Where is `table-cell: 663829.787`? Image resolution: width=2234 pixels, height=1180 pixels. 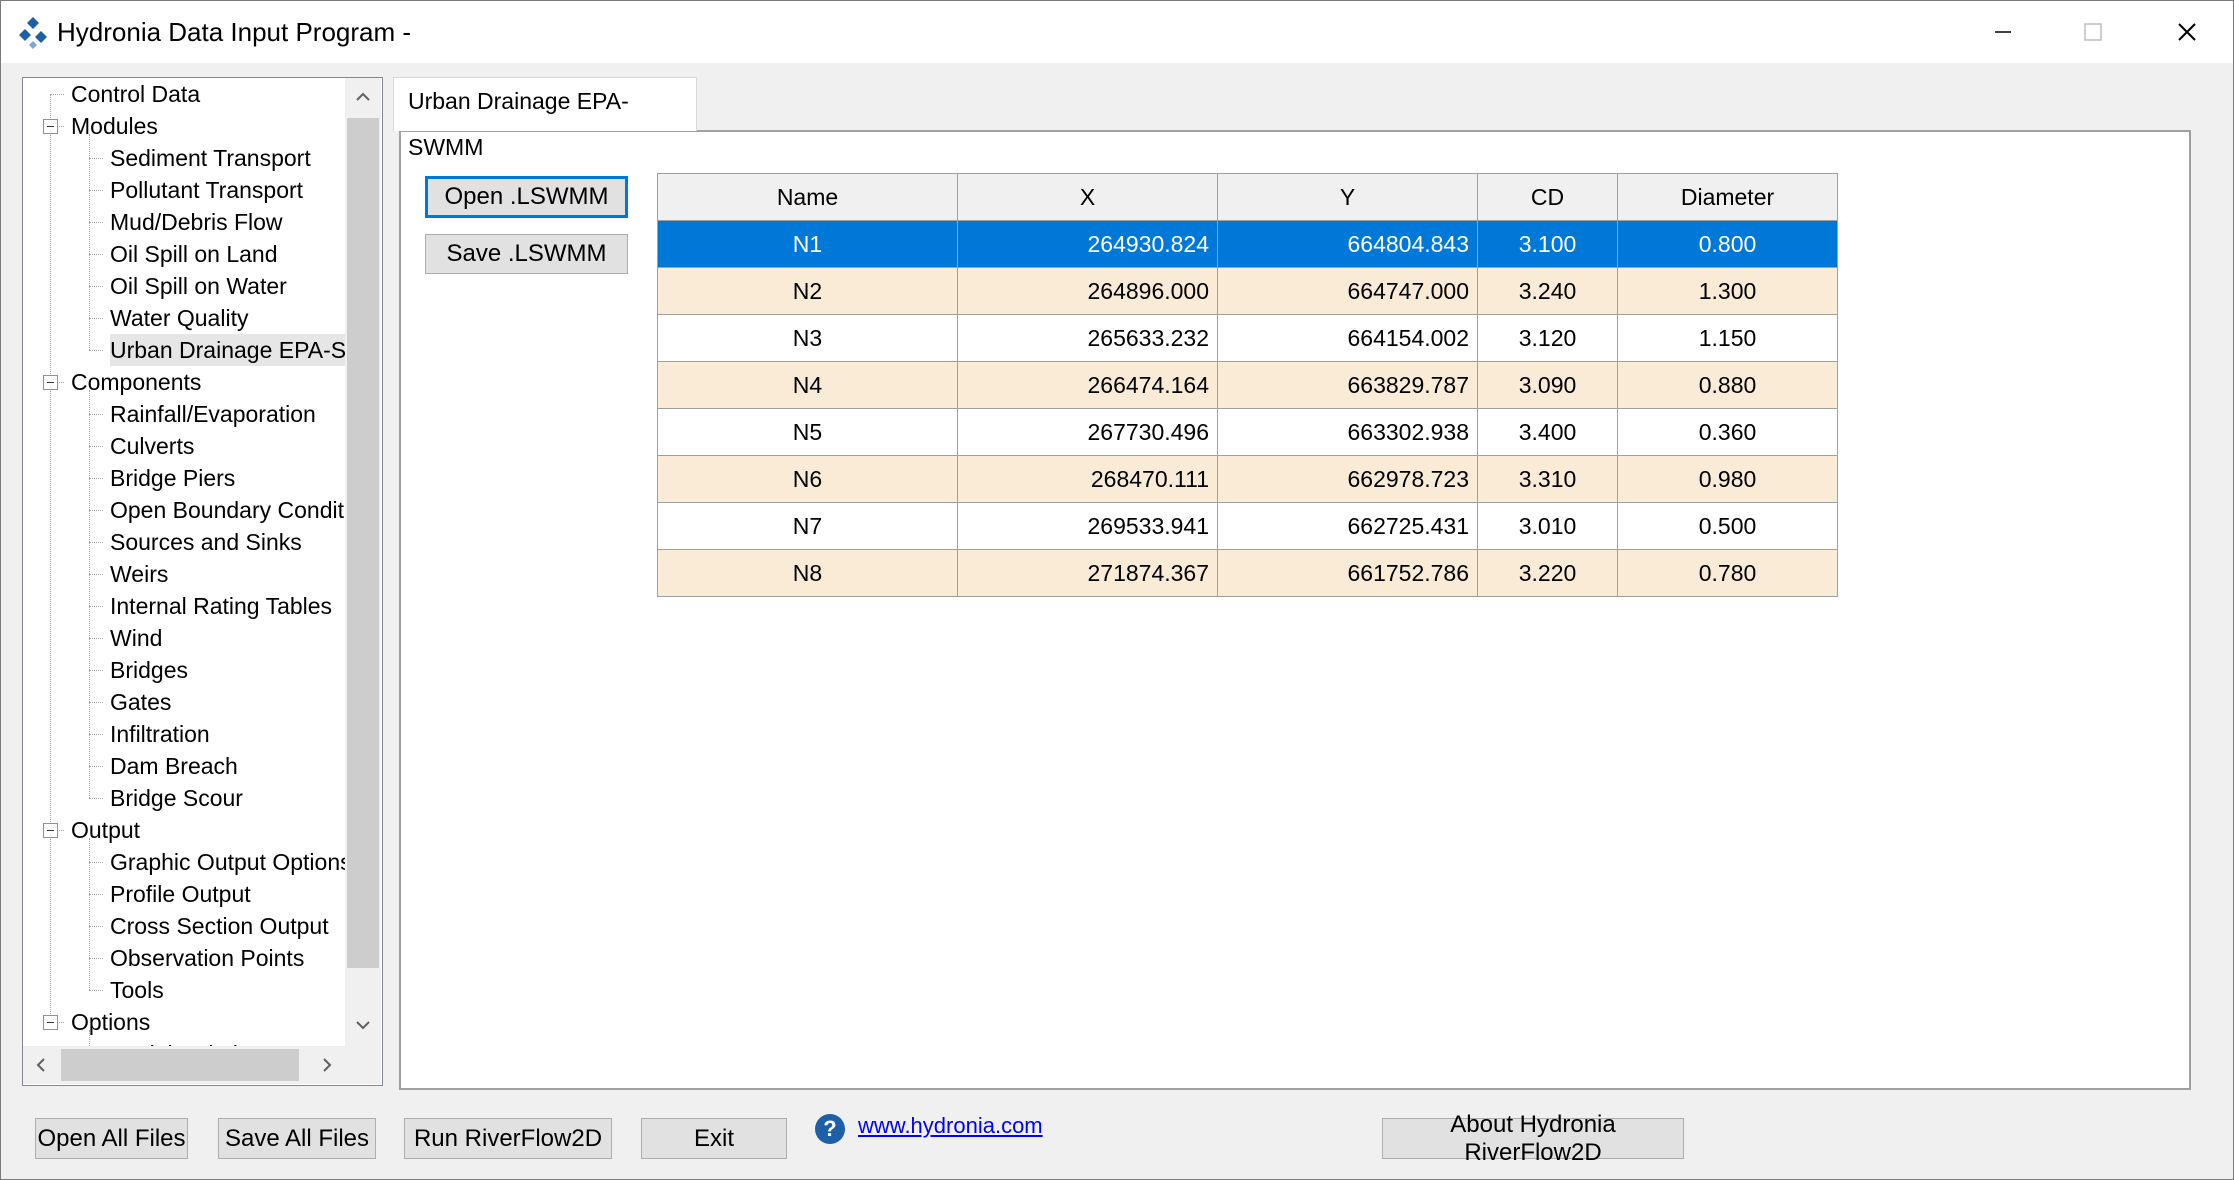
table-cell: 663829.787 is located at coordinates (1347, 385).